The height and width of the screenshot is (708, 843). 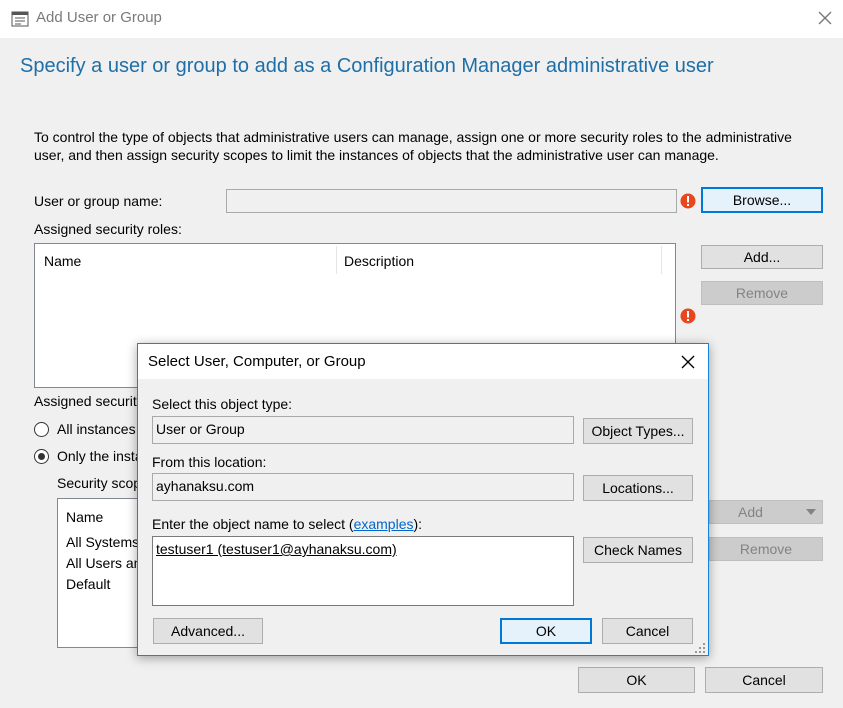 I want to click on cancel-button: Cancel, so click(x=764, y=680).